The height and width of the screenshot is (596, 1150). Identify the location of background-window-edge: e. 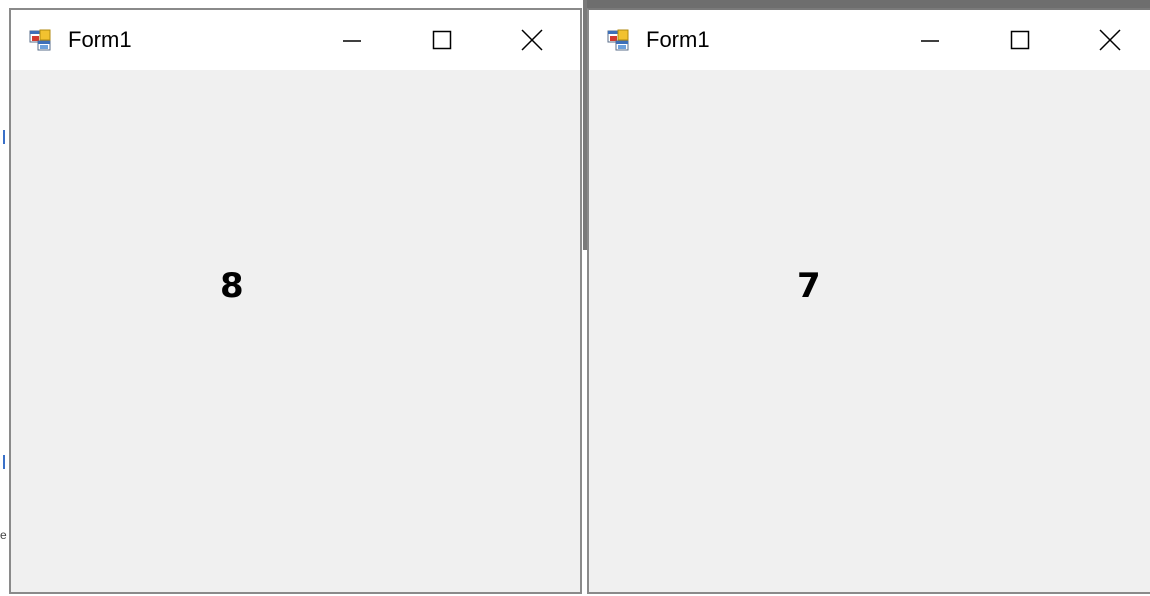
(4, 298).